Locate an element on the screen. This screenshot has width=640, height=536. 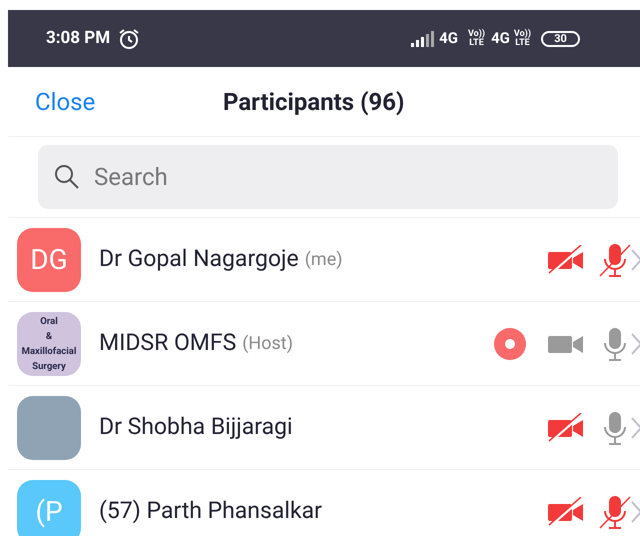
avatar-initials: (P is located at coordinates (49, 508).